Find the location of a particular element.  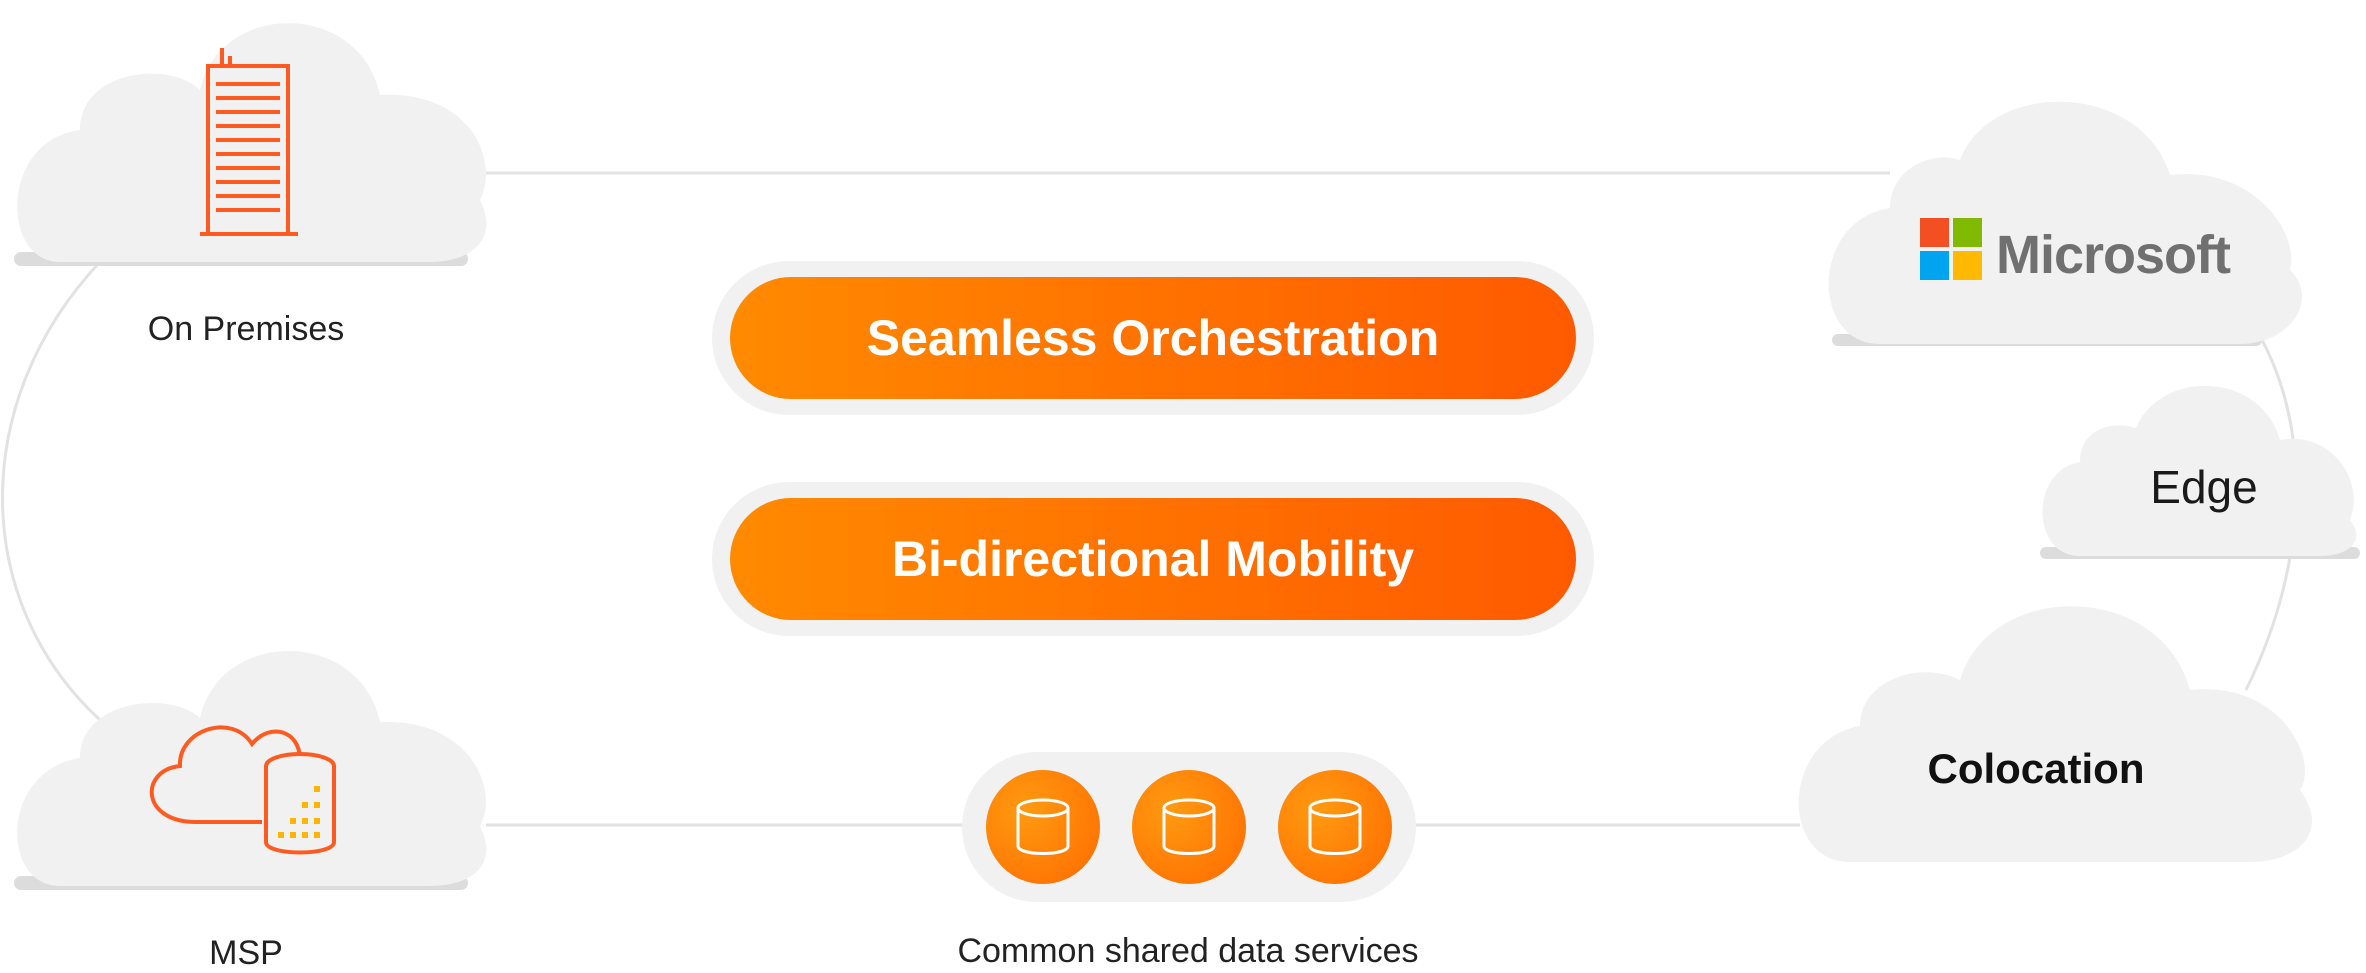

cloud-colocation is located at coordinates (2055, 734).